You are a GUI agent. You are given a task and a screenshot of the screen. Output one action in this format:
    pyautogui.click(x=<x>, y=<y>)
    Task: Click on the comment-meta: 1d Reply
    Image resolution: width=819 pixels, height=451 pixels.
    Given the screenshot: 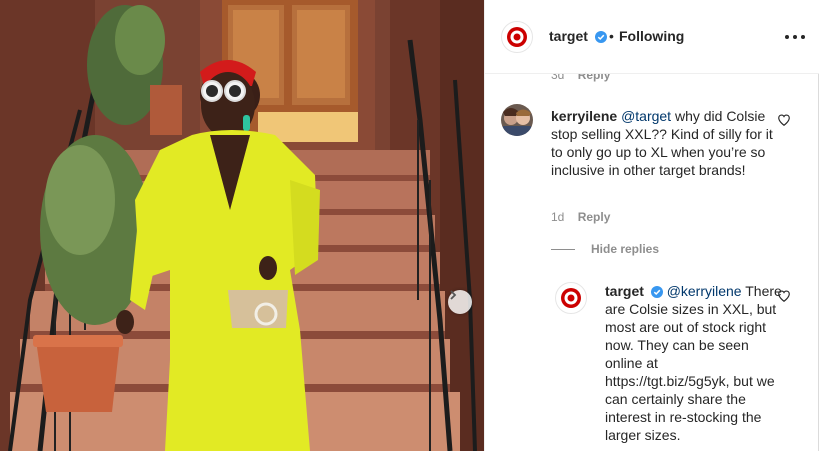 What is the action you would take?
    pyautogui.click(x=580, y=217)
    